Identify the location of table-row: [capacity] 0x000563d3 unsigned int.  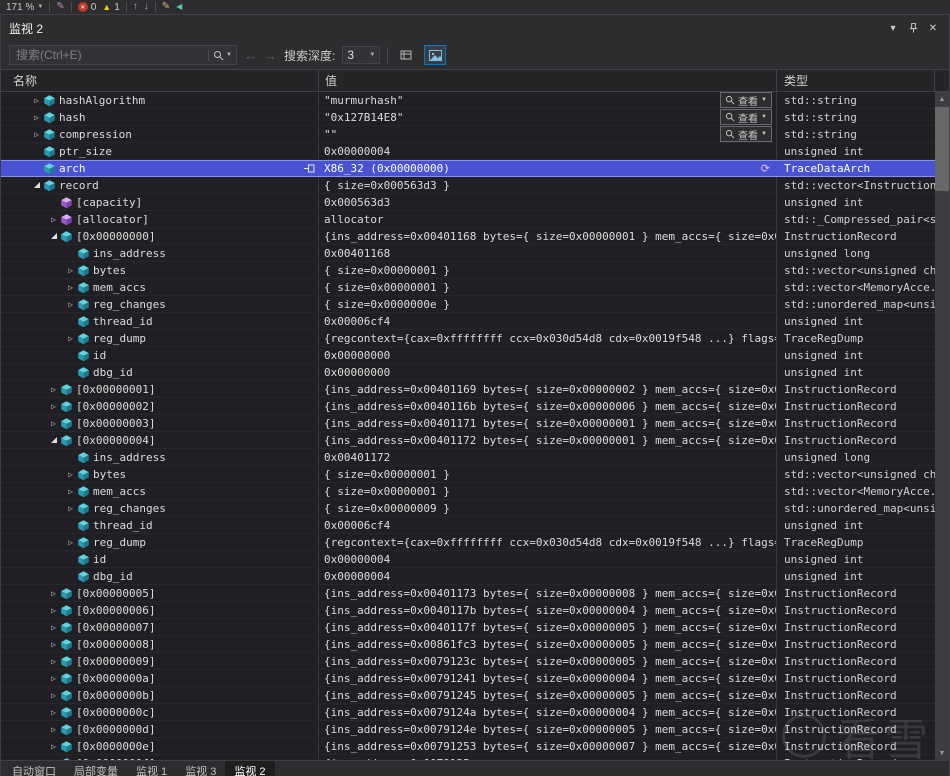
(468, 202).